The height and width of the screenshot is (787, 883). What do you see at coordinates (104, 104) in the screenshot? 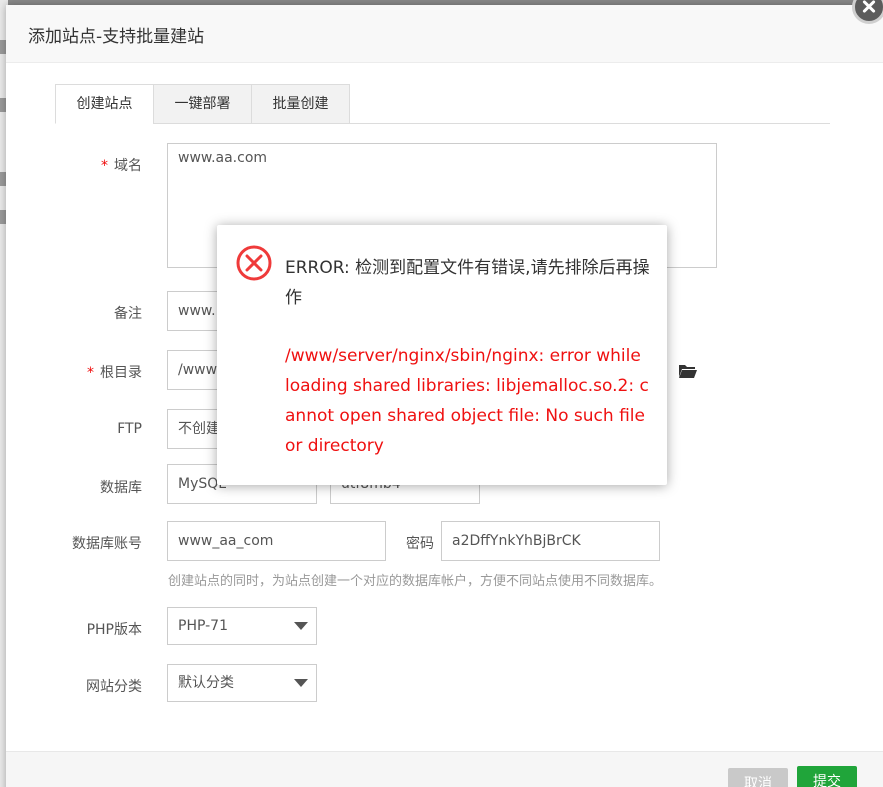
I see `tab-create-site: 创建站点` at bounding box center [104, 104].